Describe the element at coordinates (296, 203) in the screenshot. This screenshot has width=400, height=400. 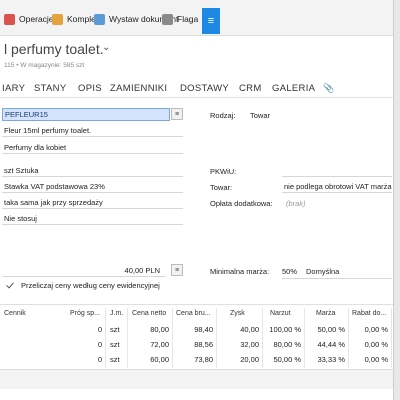
I see `oplata-value: (brak)` at that location.